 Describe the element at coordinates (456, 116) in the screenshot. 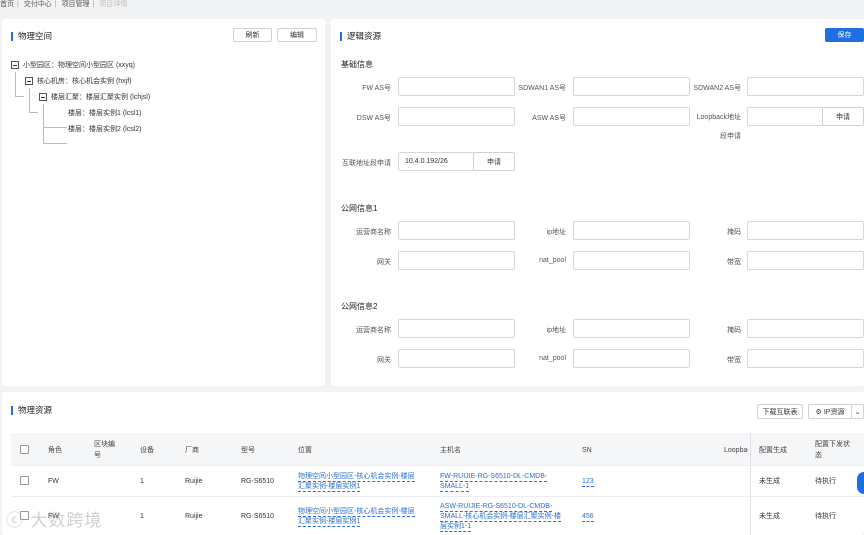

I see `dsw-as-input` at that location.